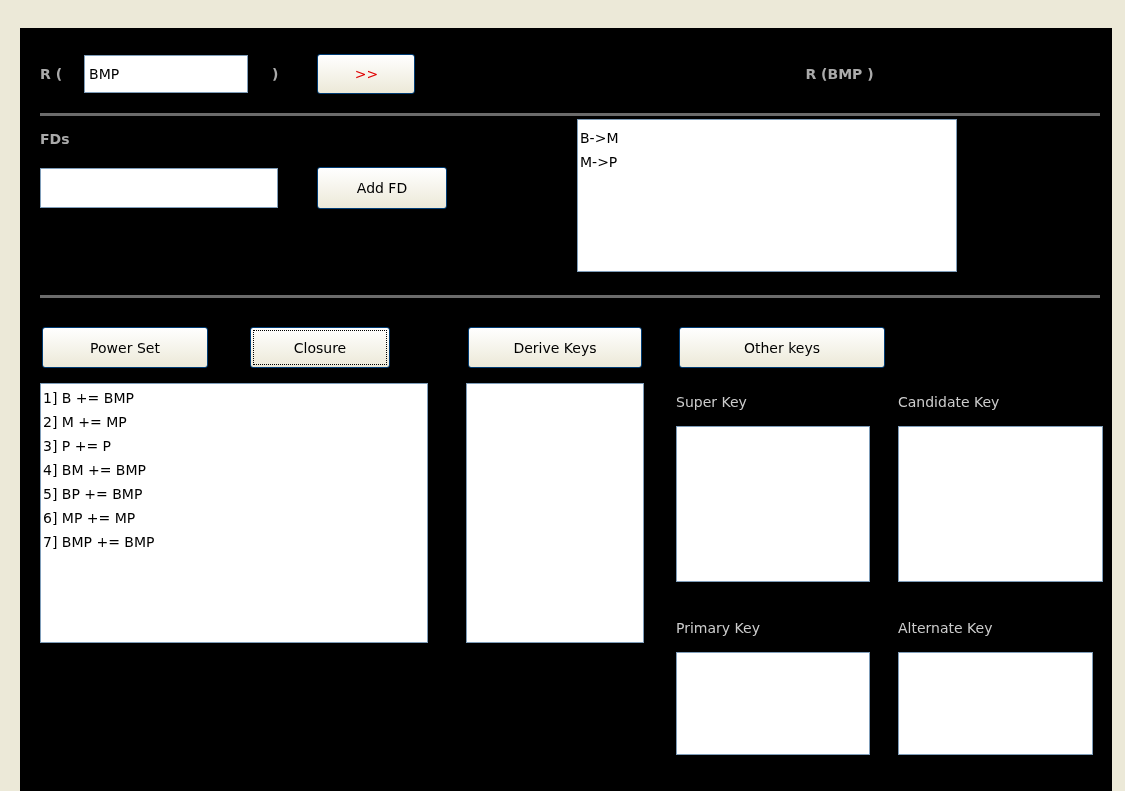  I want to click on closure-list-item: 7] BMP += BMP, so click(234, 542).